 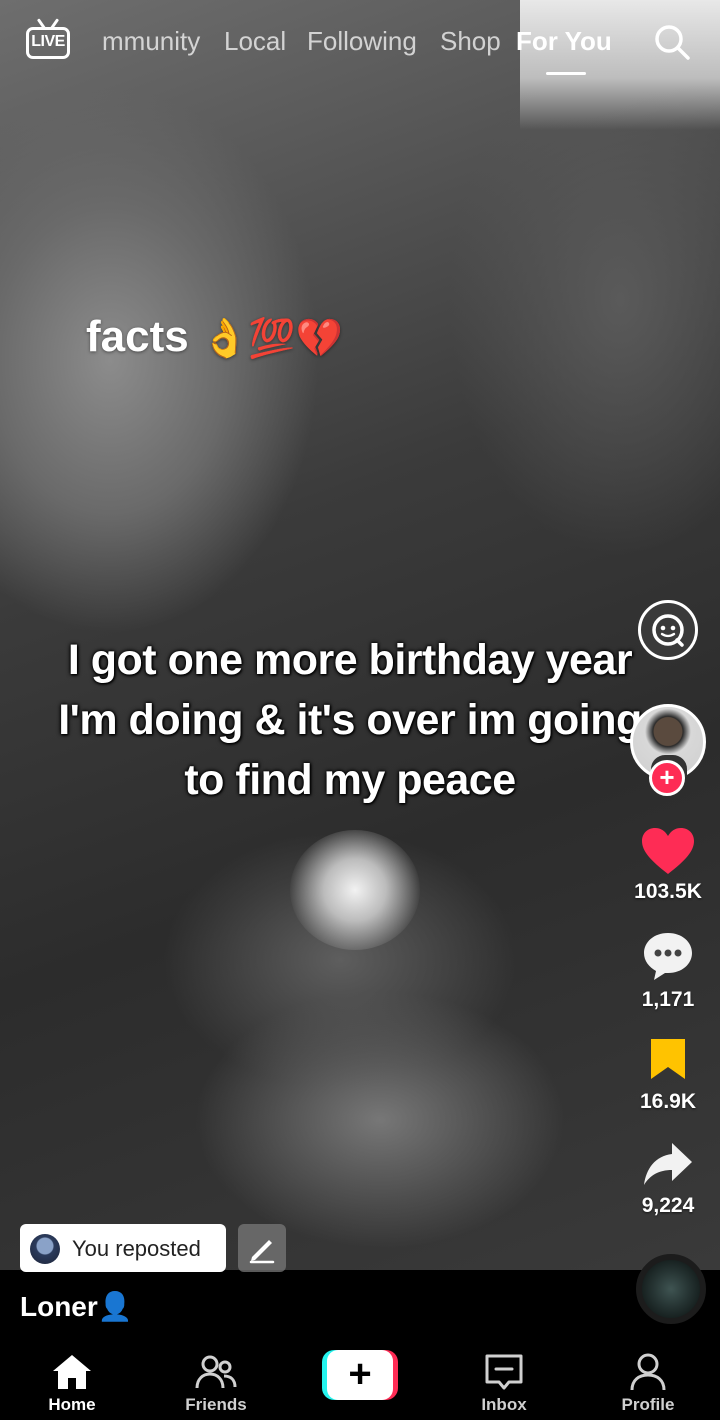 What do you see at coordinates (648, 1372) in the screenshot?
I see `profile-icon` at bounding box center [648, 1372].